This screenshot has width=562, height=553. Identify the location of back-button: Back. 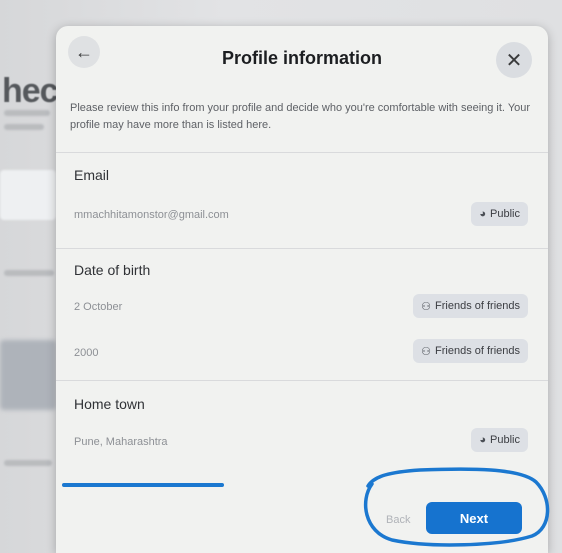
(398, 520).